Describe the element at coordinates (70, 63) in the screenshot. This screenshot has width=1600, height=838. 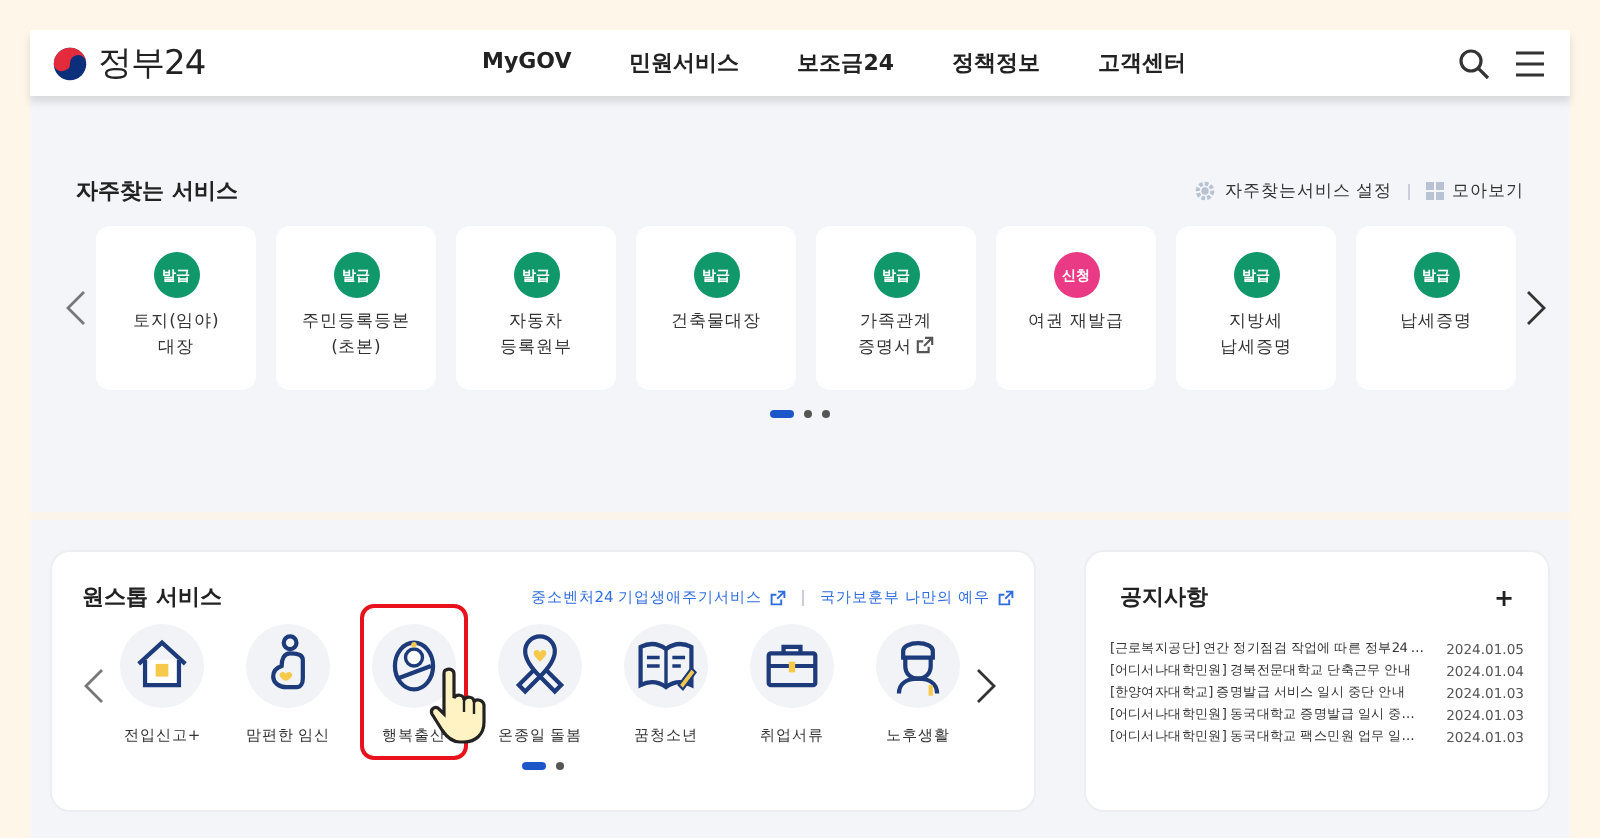
I see `logo-emblem-icon` at that location.